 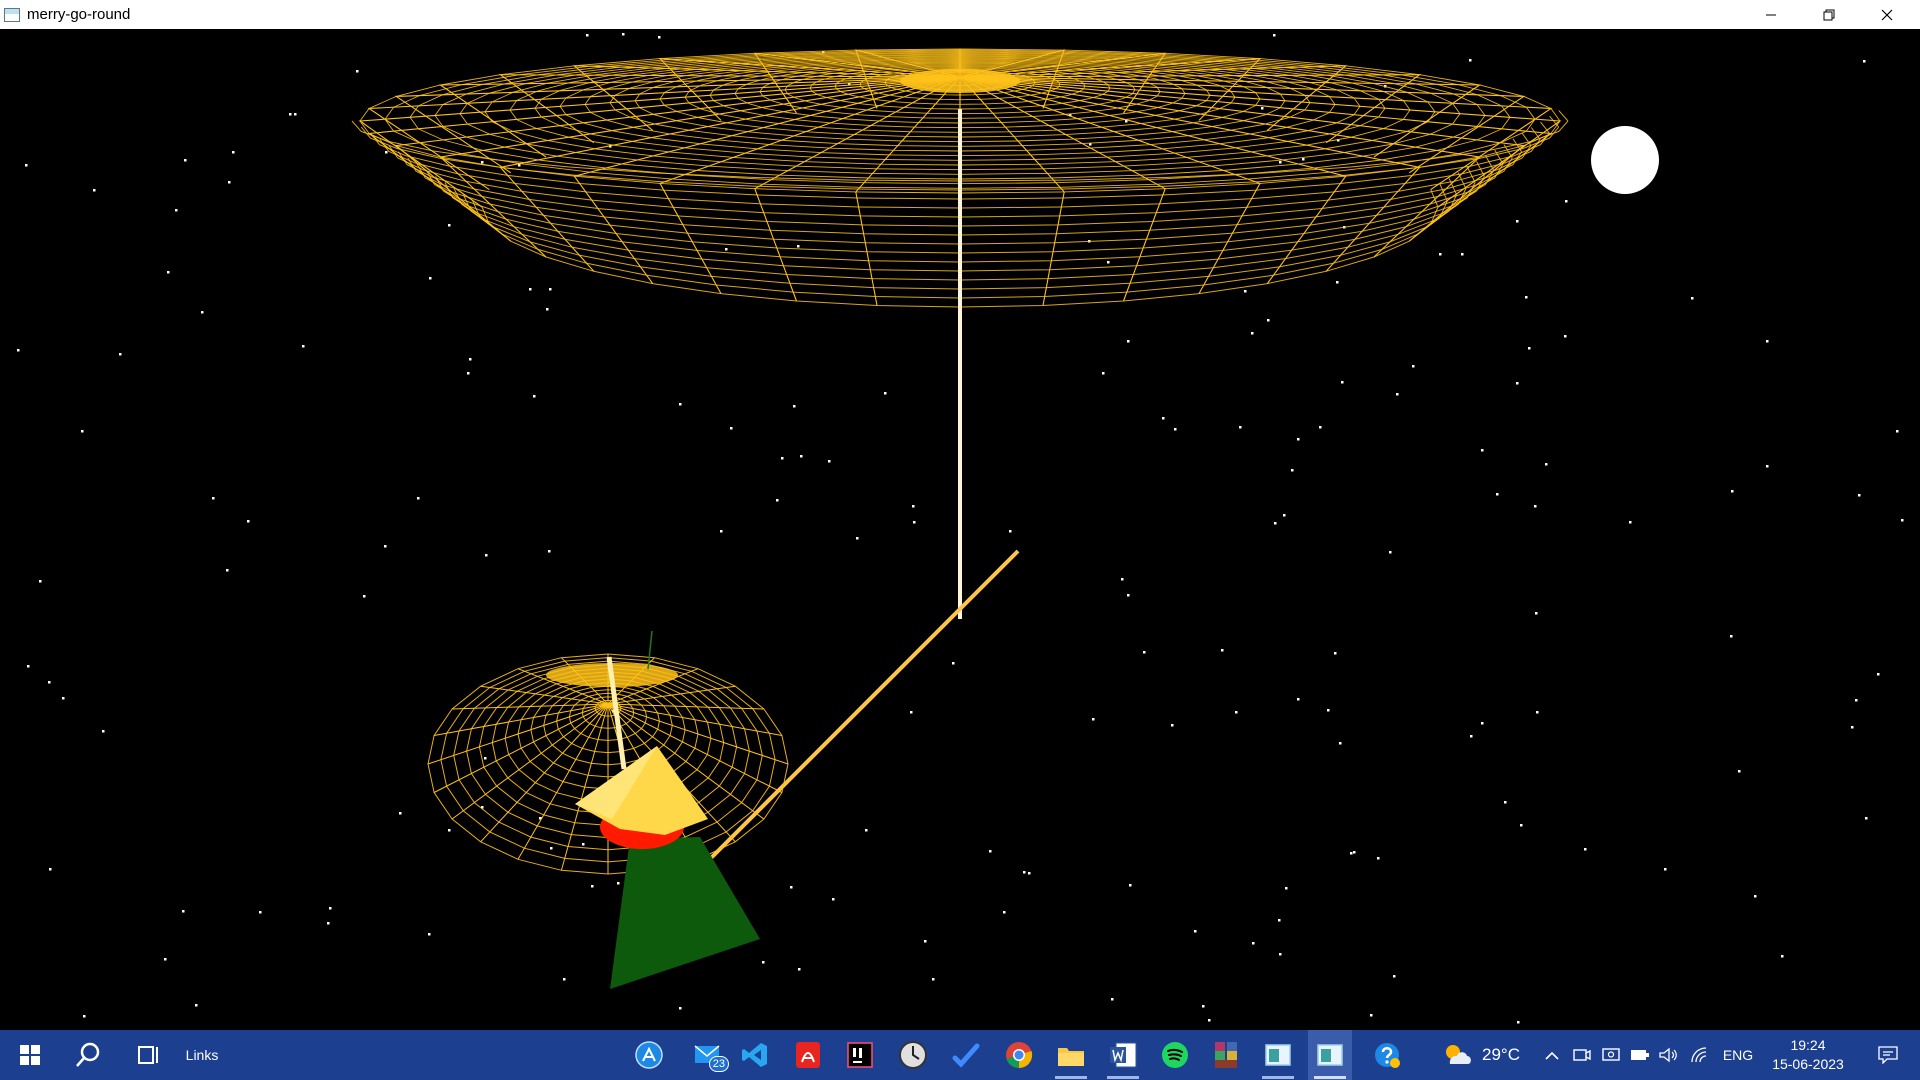 I want to click on clock-date-button: 19:24 15-06-2023, so click(x=1808, y=1055).